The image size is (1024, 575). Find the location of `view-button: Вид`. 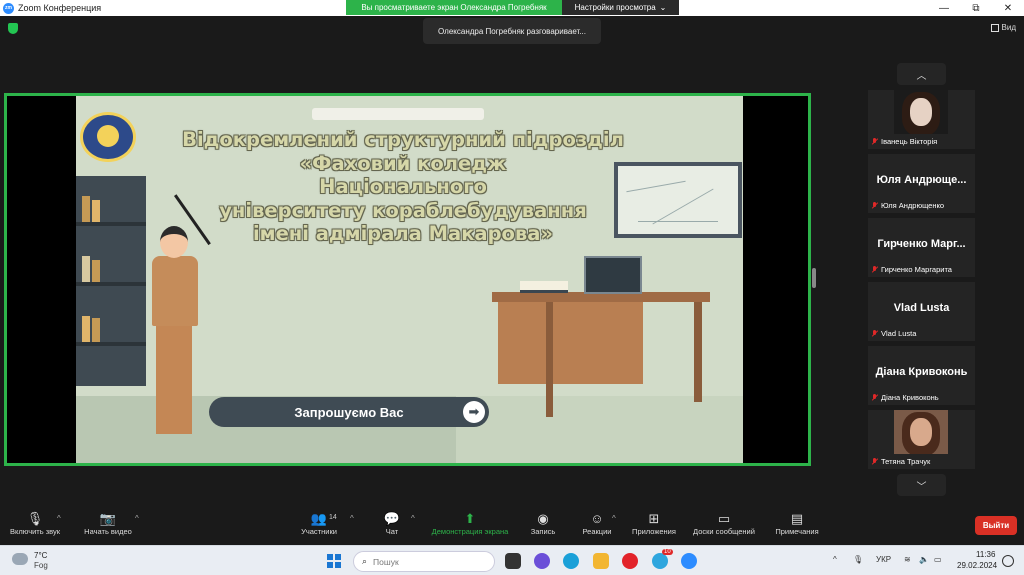

view-button: Вид is located at coordinates (1003, 27).